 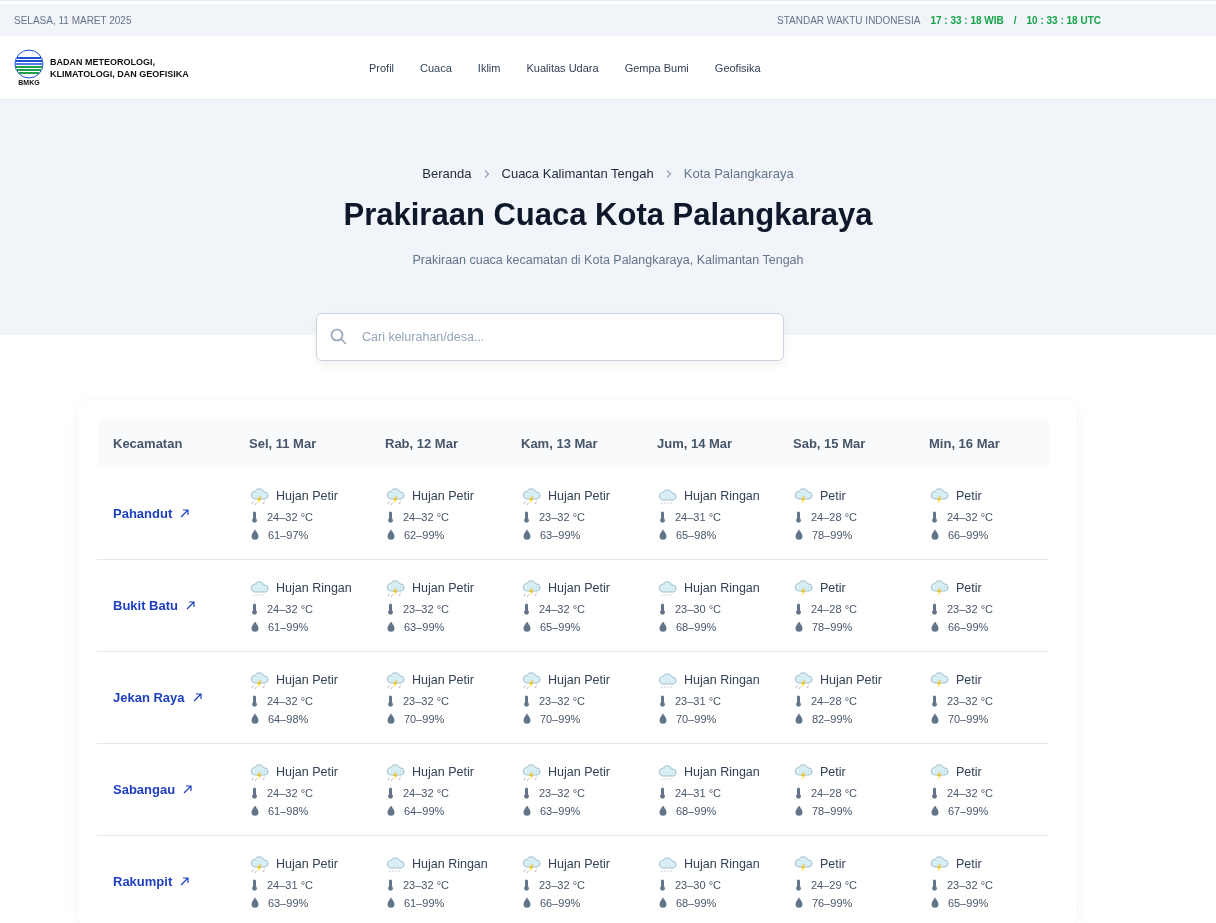 What do you see at coordinates (436, 67) in the screenshot?
I see `nav-link: Cuaca` at bounding box center [436, 67].